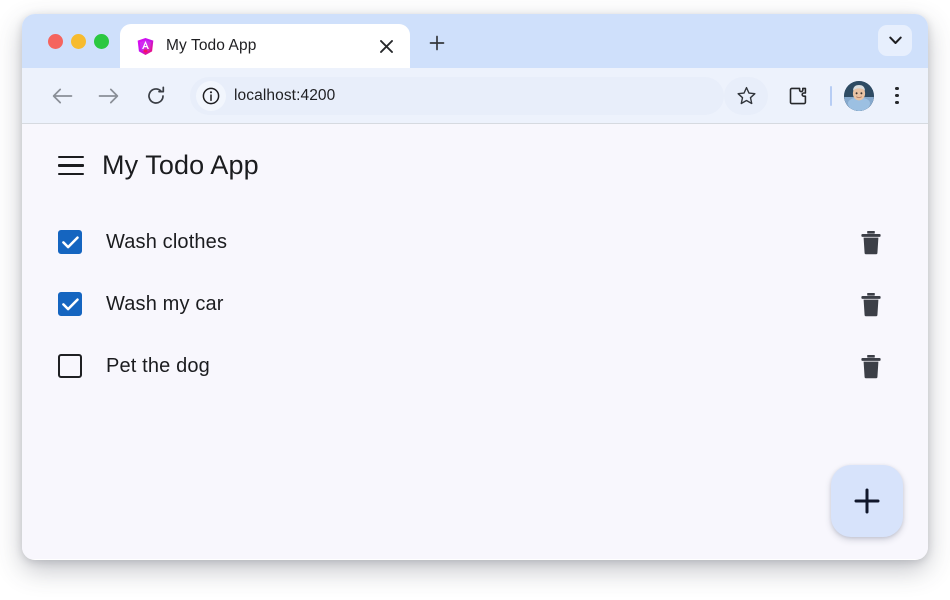  I want to click on todo-label: Pet the dog, so click(158, 365).